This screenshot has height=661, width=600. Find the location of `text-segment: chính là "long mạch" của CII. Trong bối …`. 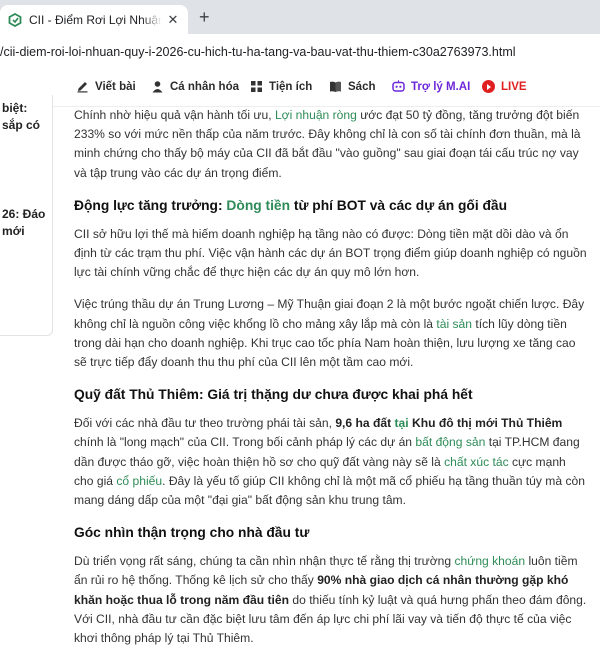

text-segment: chính là "long mạch" của CII. Trong bối … is located at coordinates (245, 442).